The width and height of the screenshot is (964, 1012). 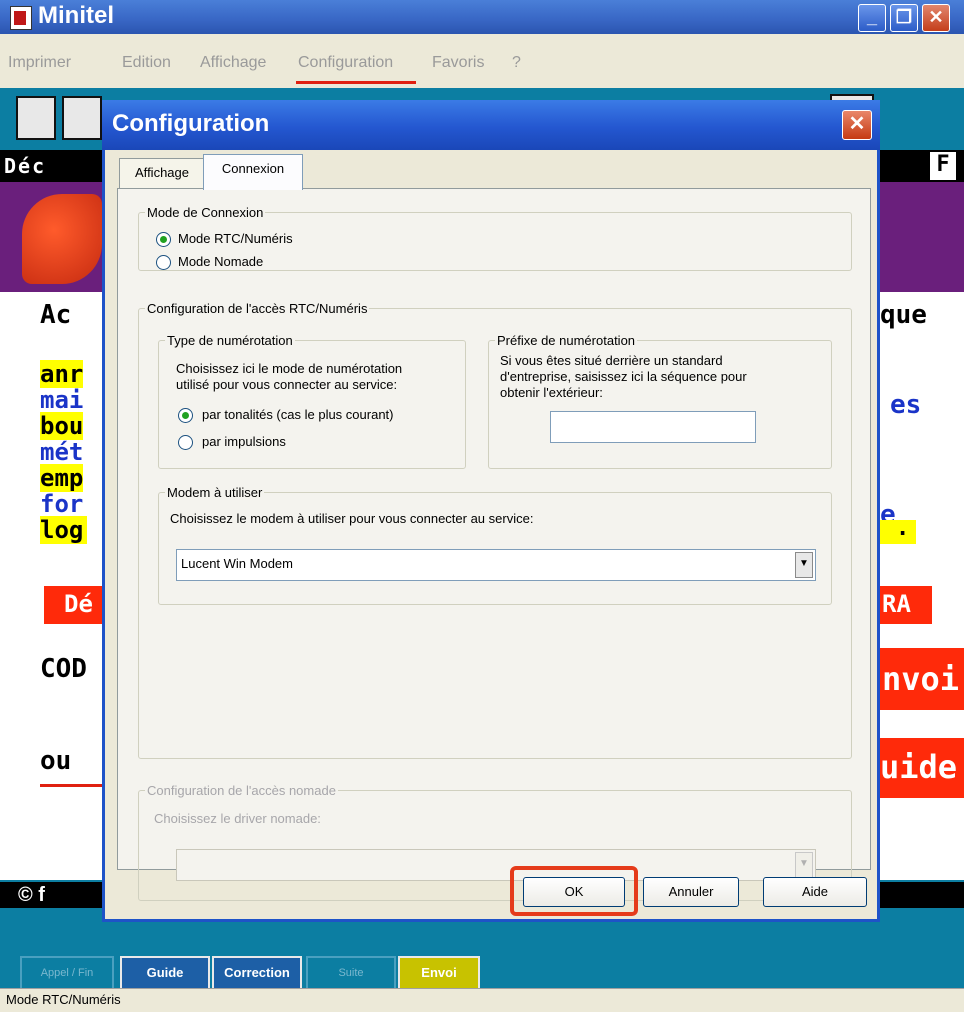 What do you see at coordinates (185, 415) in the screenshot?
I see `tone-dialing-radio` at bounding box center [185, 415].